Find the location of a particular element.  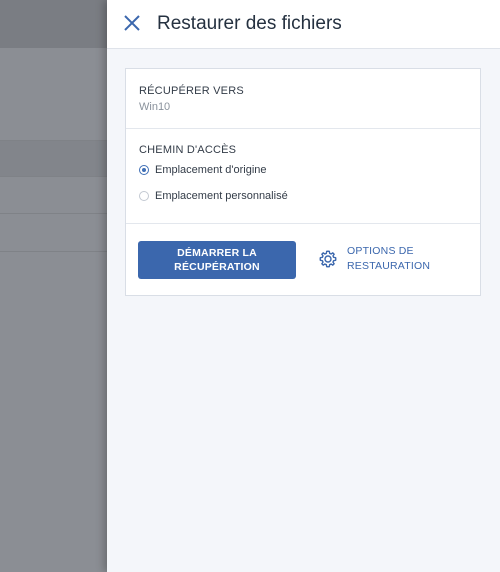

start-recovery-label-line1: DÉMARRER LA is located at coordinates (217, 253).